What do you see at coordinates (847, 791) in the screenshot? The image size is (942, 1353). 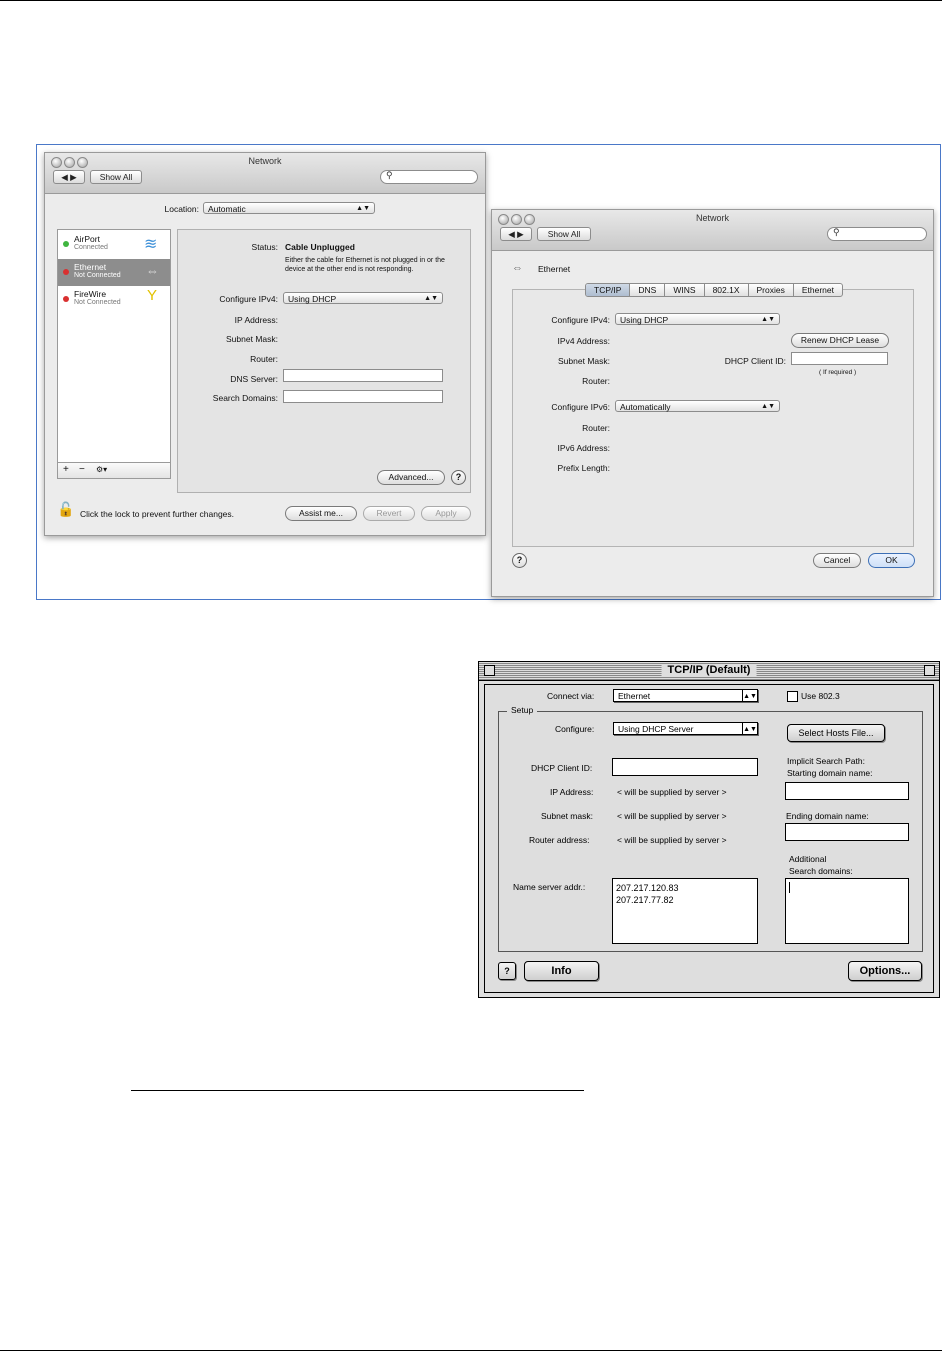 I see `starting-domain-field` at bounding box center [847, 791].